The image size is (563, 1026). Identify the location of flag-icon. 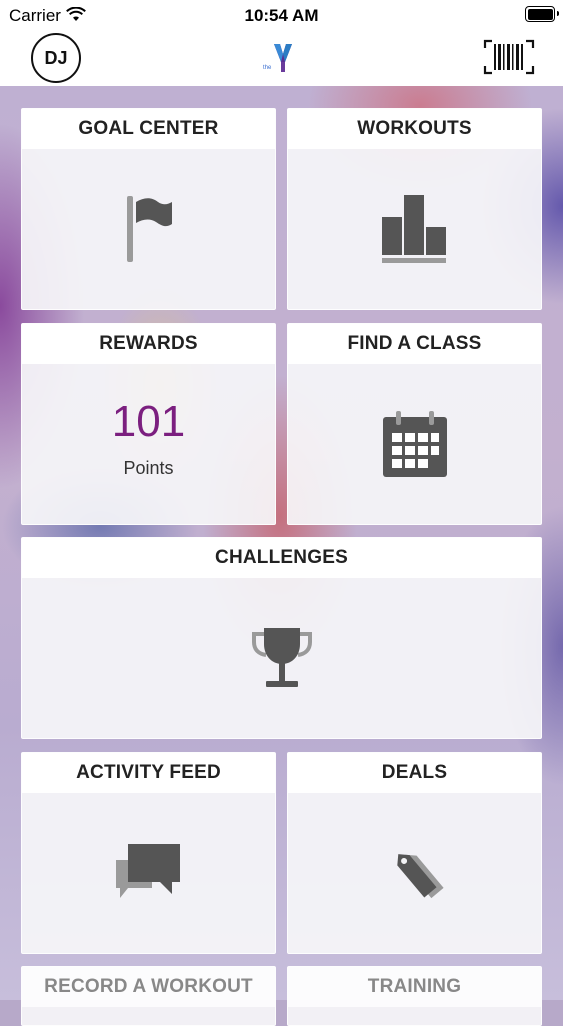
(149, 229).